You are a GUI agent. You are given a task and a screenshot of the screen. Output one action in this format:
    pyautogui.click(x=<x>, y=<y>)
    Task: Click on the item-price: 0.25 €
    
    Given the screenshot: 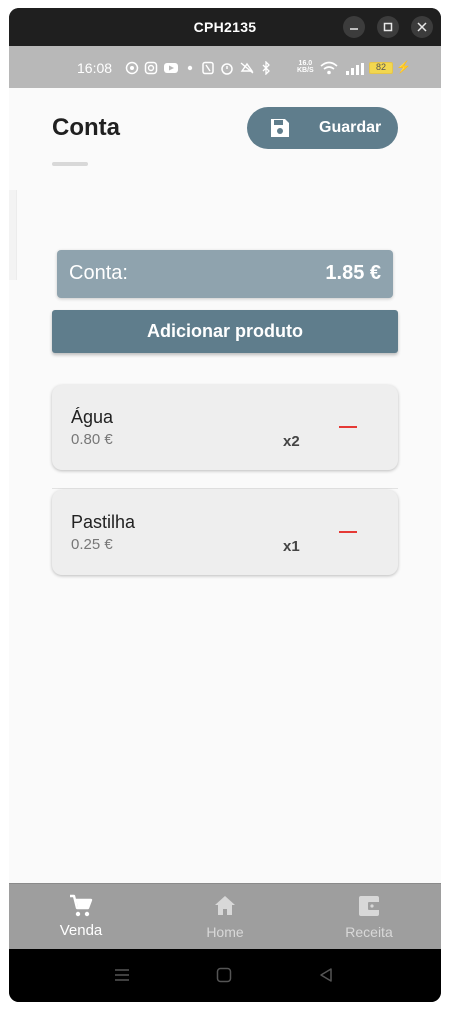 What is the action you would take?
    pyautogui.click(x=92, y=544)
    